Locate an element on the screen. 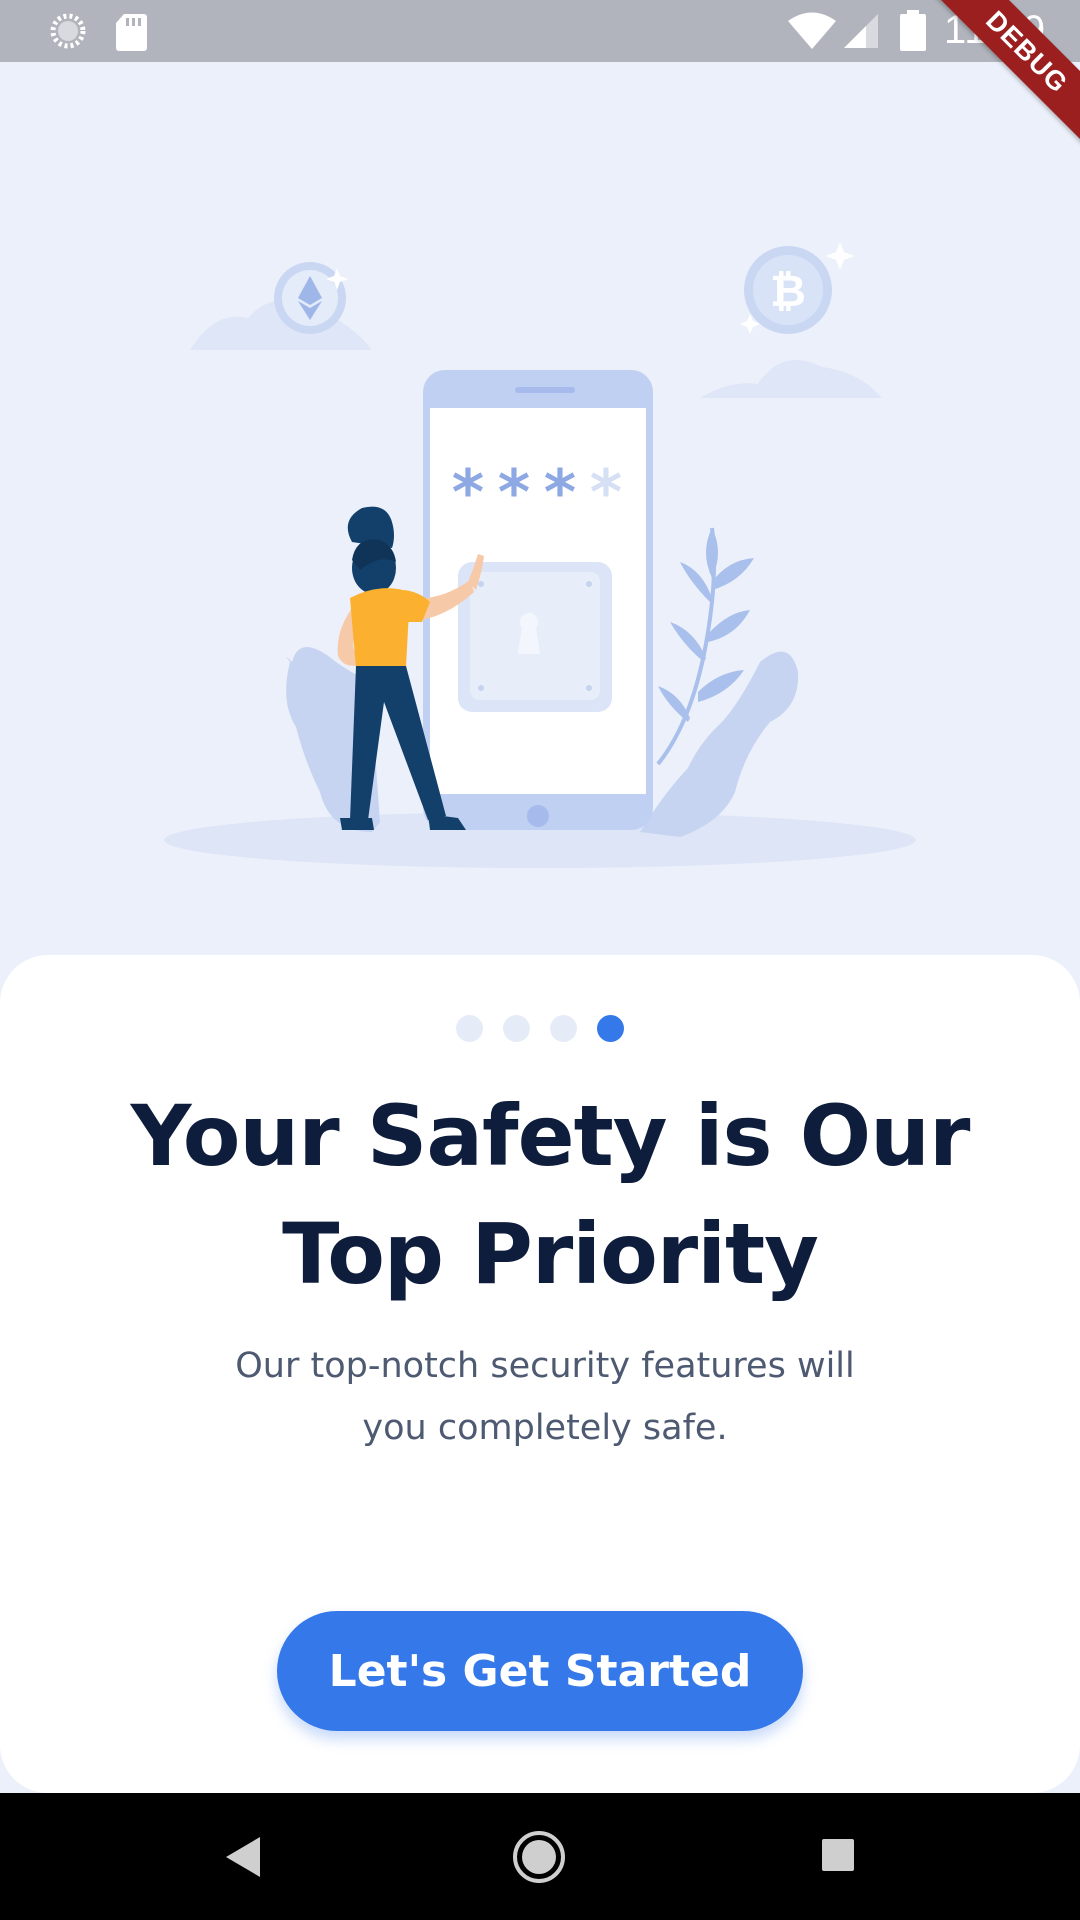 Image resolution: width=1080 pixels, height=1920 pixels. home-icon is located at coordinates (539, 1857).